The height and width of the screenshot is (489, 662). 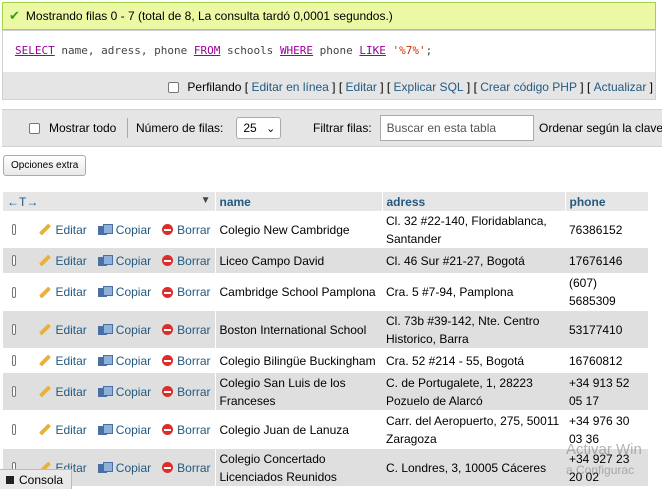 I want to click on pencil-icon, so click(x=44, y=260).